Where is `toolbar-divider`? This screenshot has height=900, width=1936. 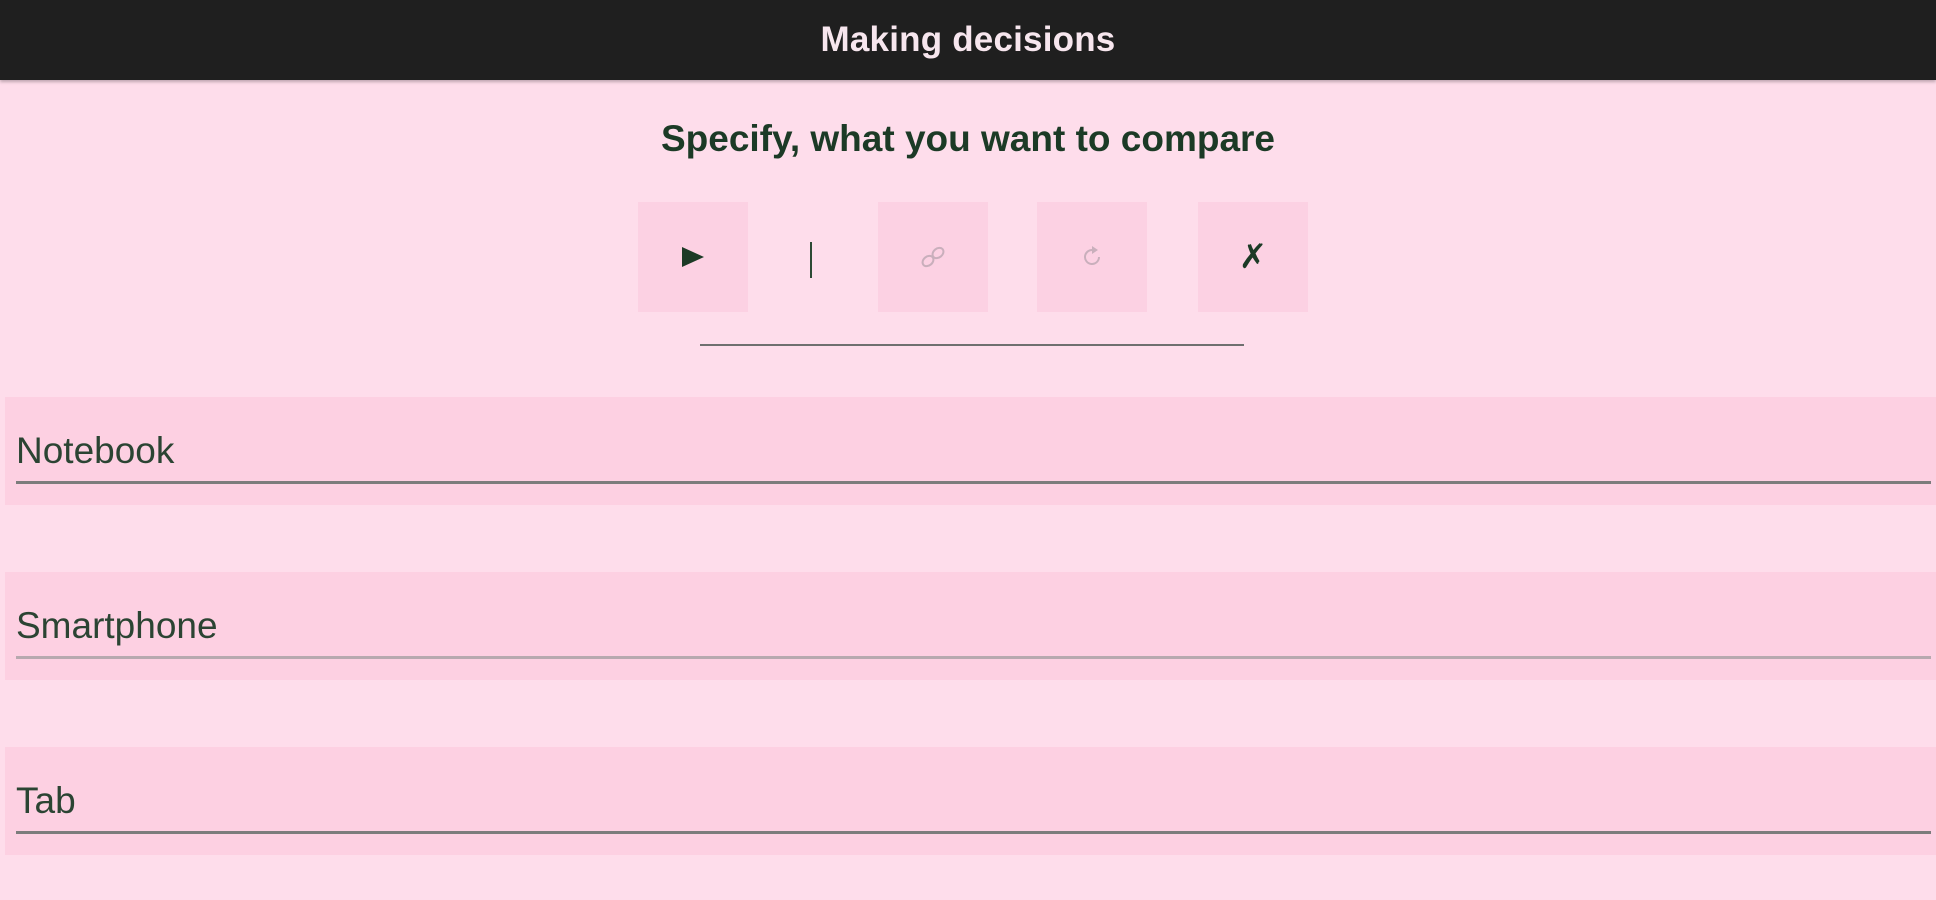 toolbar-divider is located at coordinates (972, 345).